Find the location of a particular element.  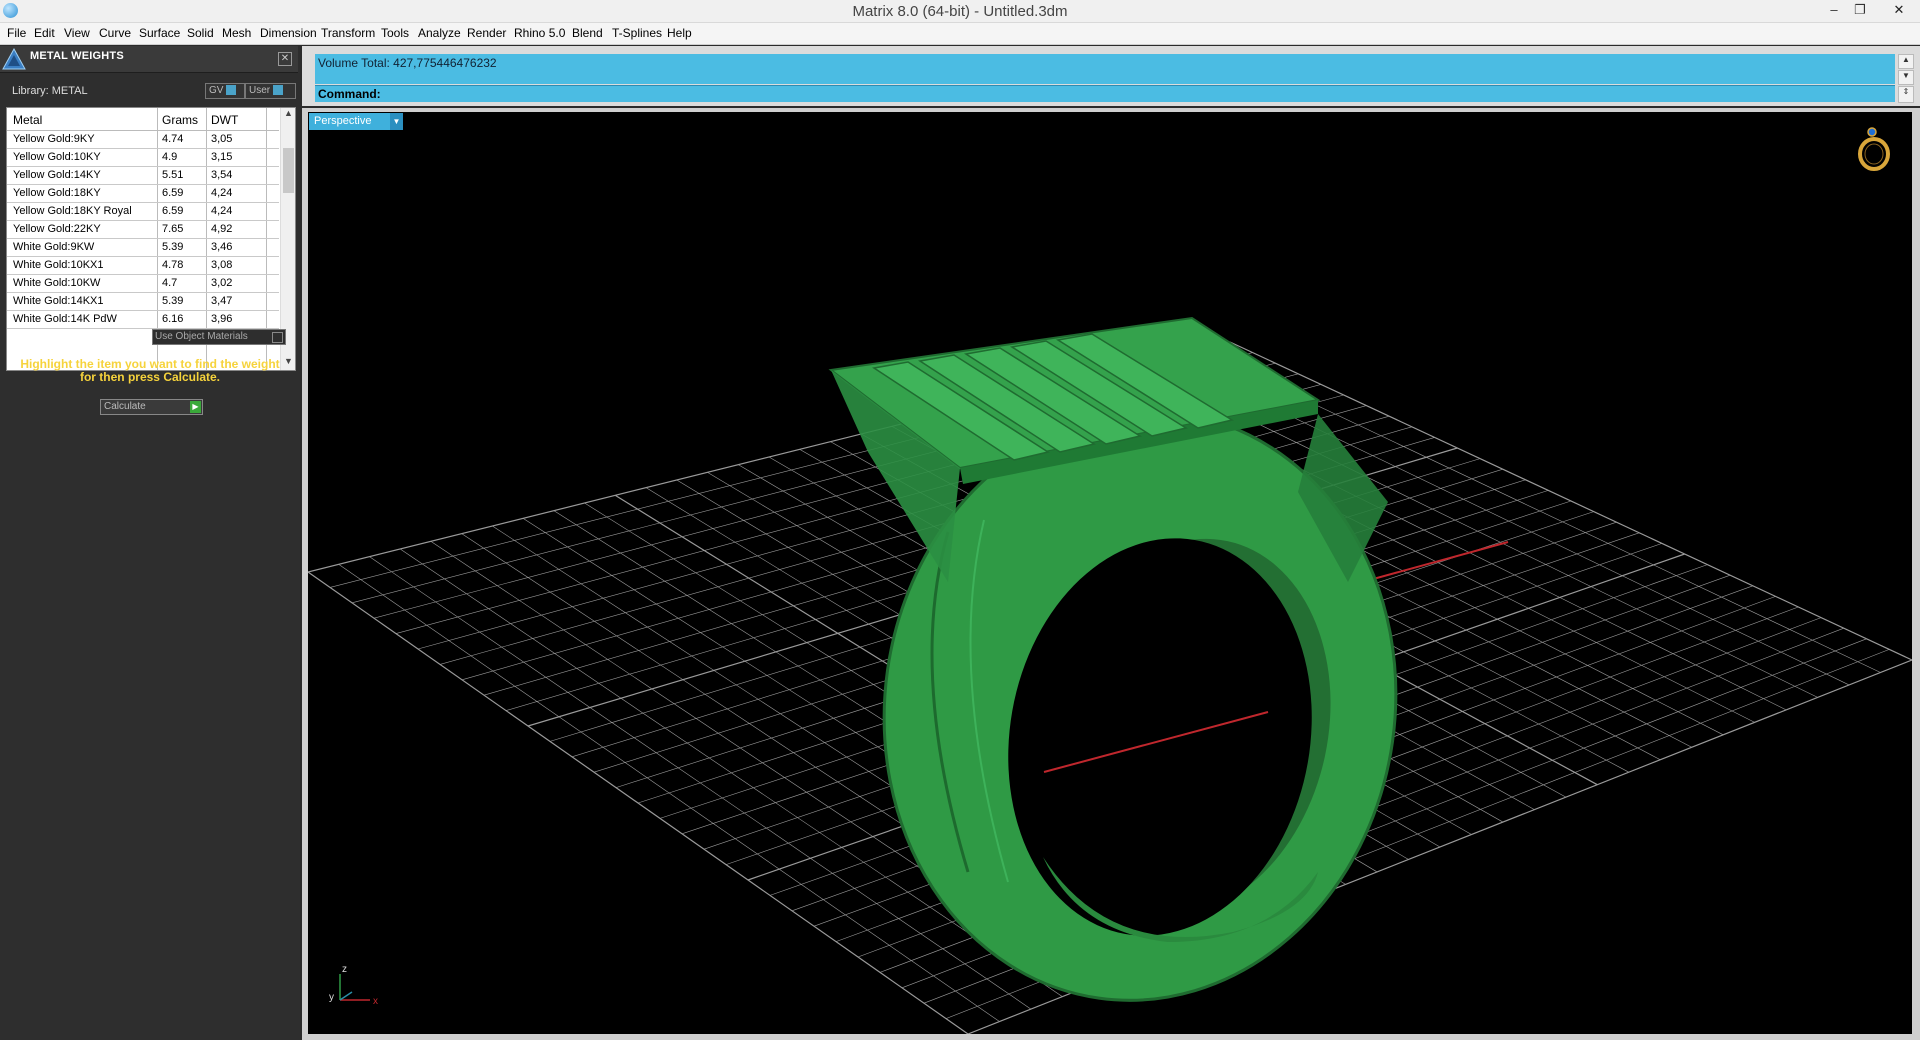

menu-view: View is located at coordinates (77, 33).